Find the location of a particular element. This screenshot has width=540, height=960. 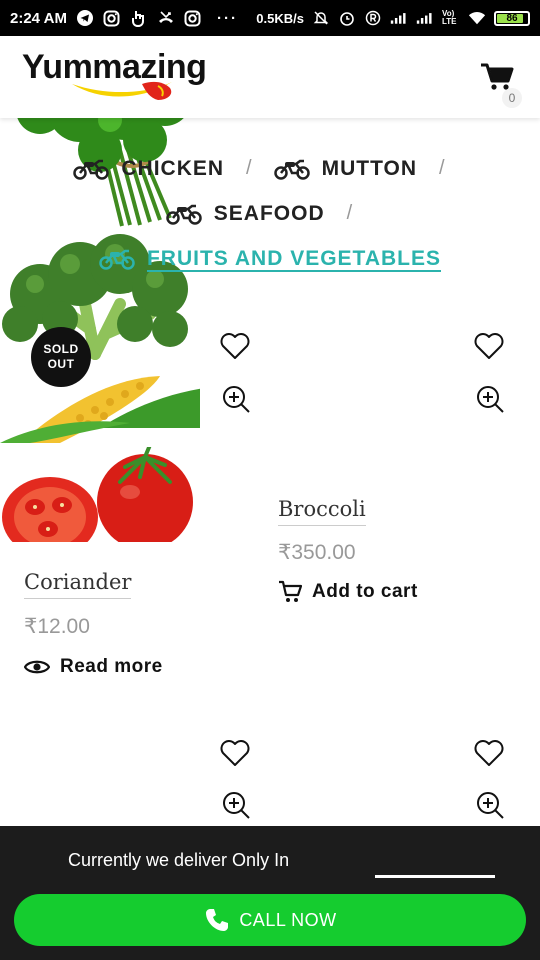

missed-call-icon is located at coordinates (166, 18).